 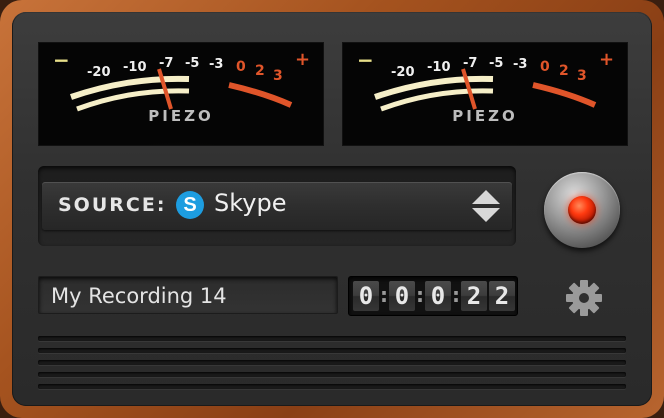 I want to click on record-light-icon, so click(x=582, y=210).